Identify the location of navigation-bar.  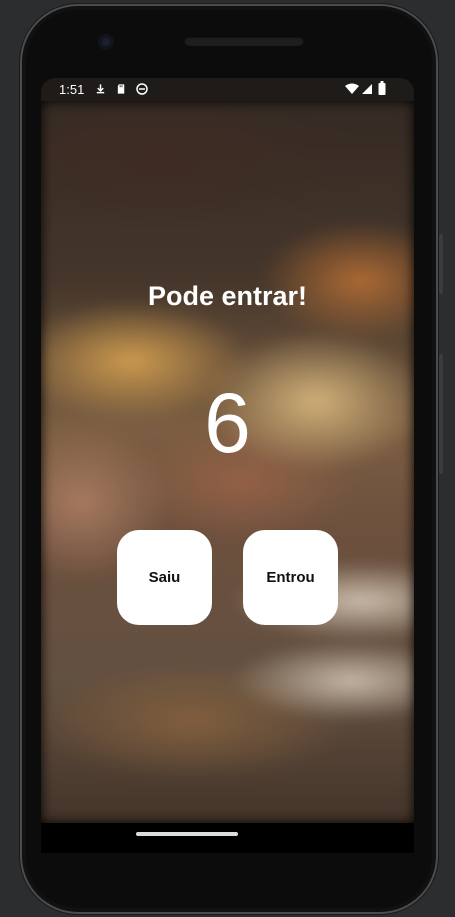
(227, 838).